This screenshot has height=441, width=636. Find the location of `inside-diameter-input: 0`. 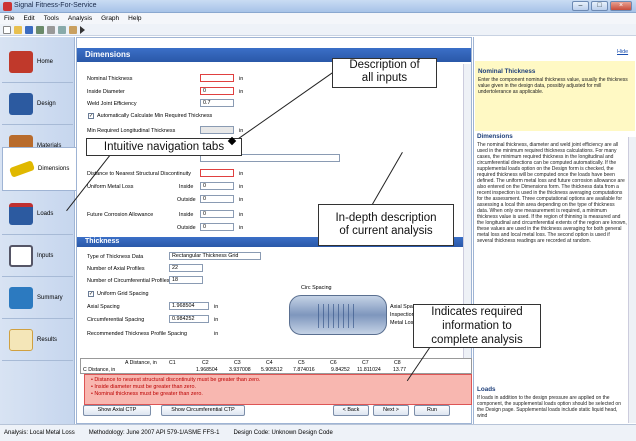

inside-diameter-input: 0 is located at coordinates (217, 91).